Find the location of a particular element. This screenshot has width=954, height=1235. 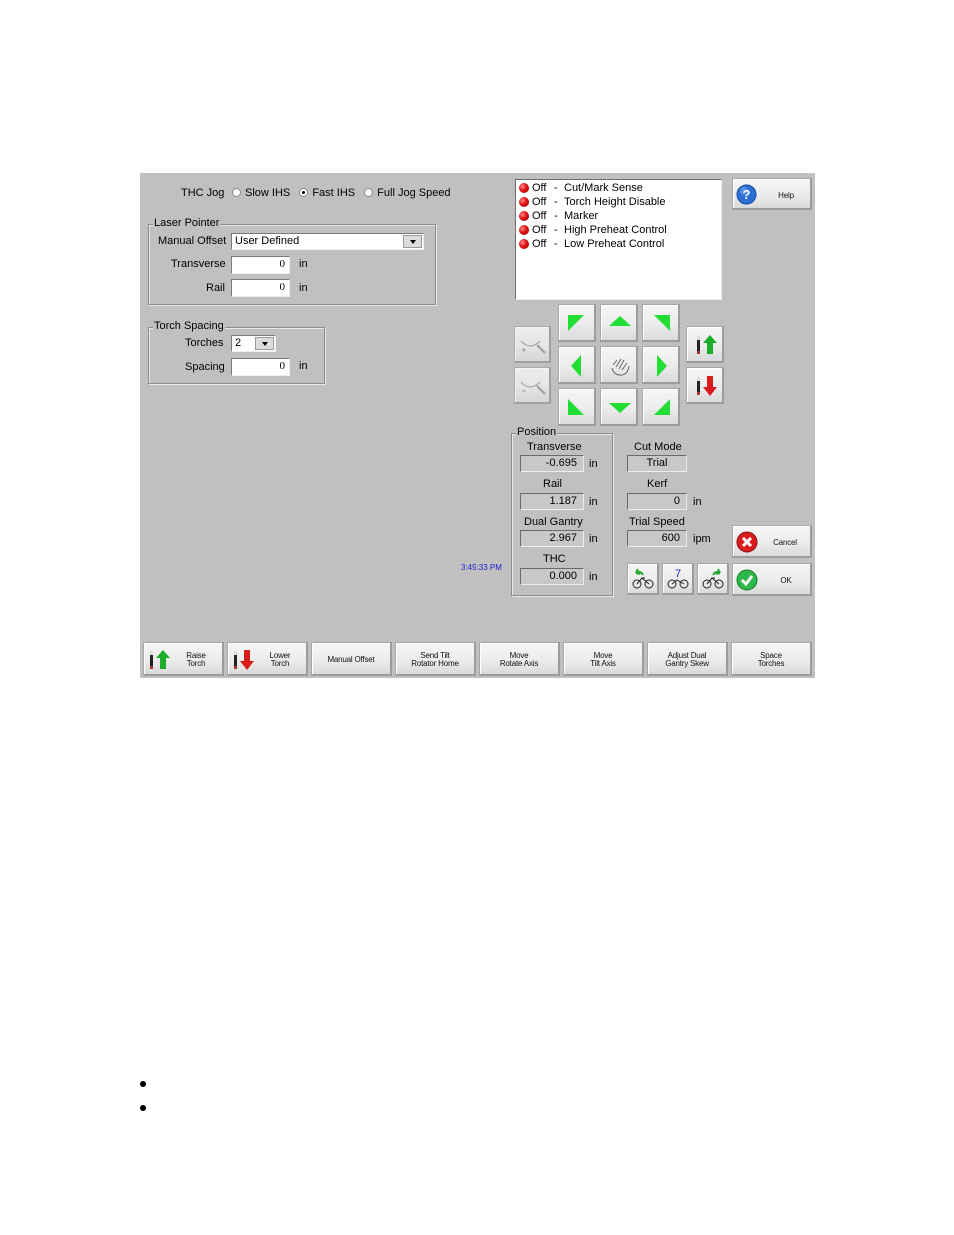

spacing-input: 0 is located at coordinates (260, 367).